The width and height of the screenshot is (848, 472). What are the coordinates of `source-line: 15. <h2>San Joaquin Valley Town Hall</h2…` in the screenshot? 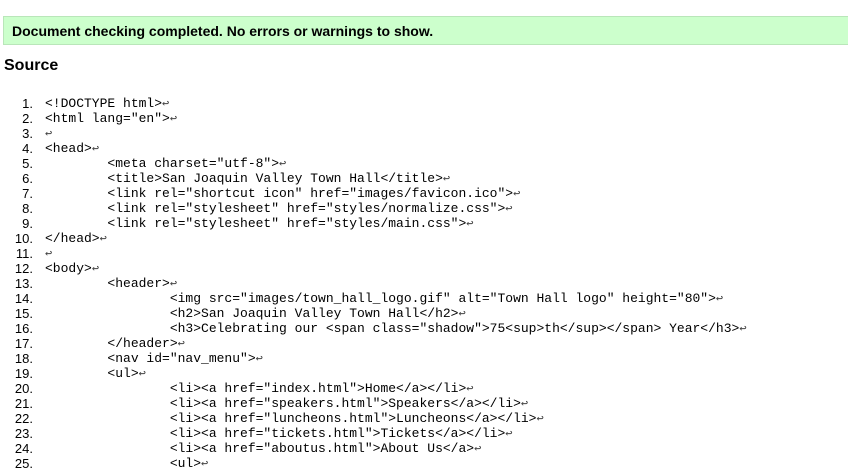 It's located at (424, 313).